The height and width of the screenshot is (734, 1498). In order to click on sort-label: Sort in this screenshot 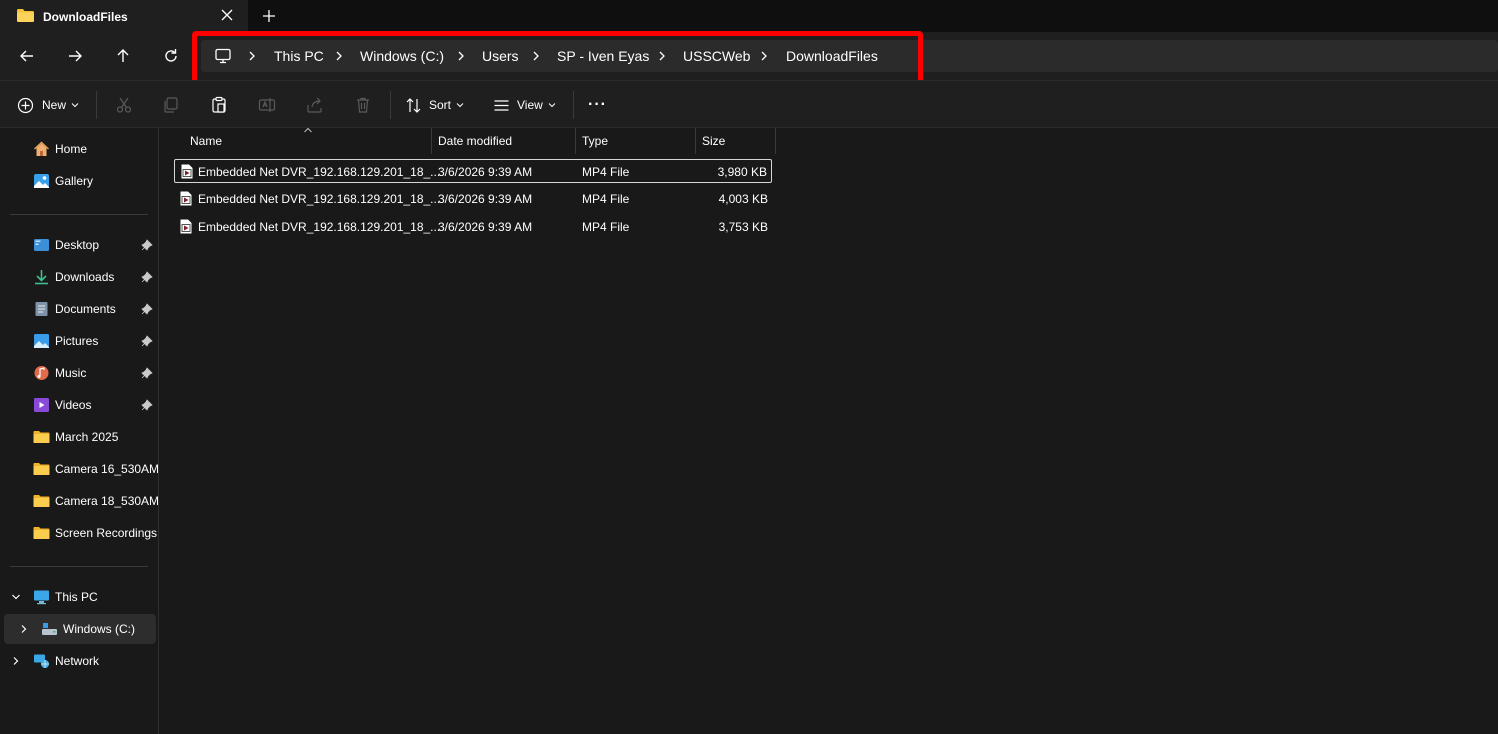, I will do `click(440, 105)`.